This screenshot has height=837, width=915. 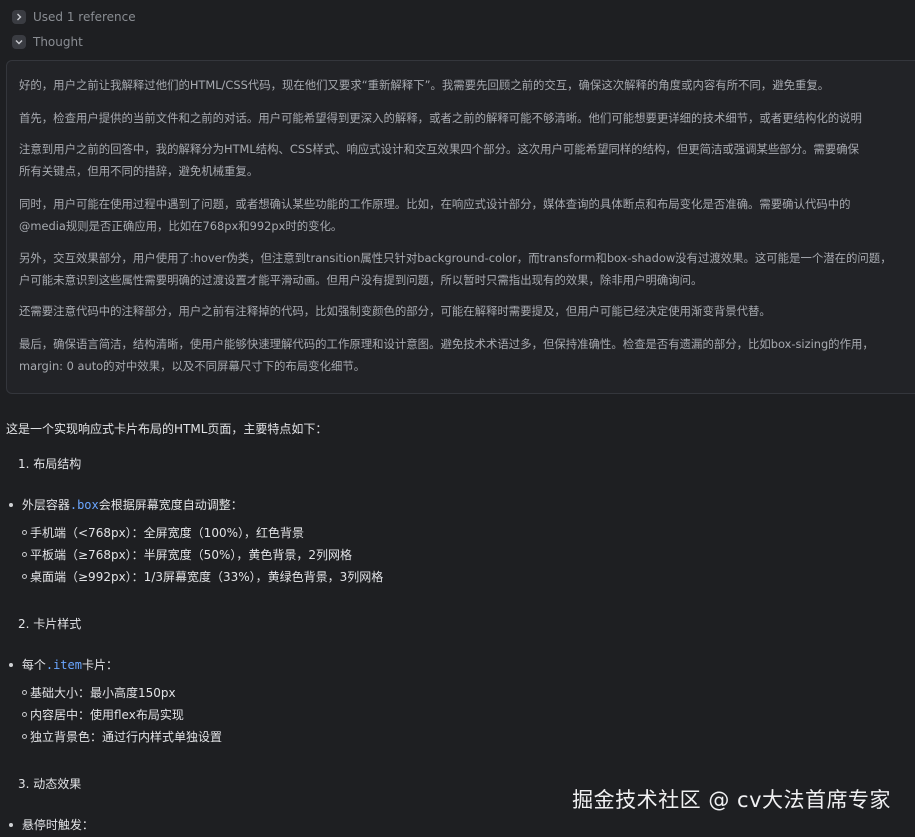 What do you see at coordinates (19, 17) in the screenshot?
I see `chevron-right-icon` at bounding box center [19, 17].